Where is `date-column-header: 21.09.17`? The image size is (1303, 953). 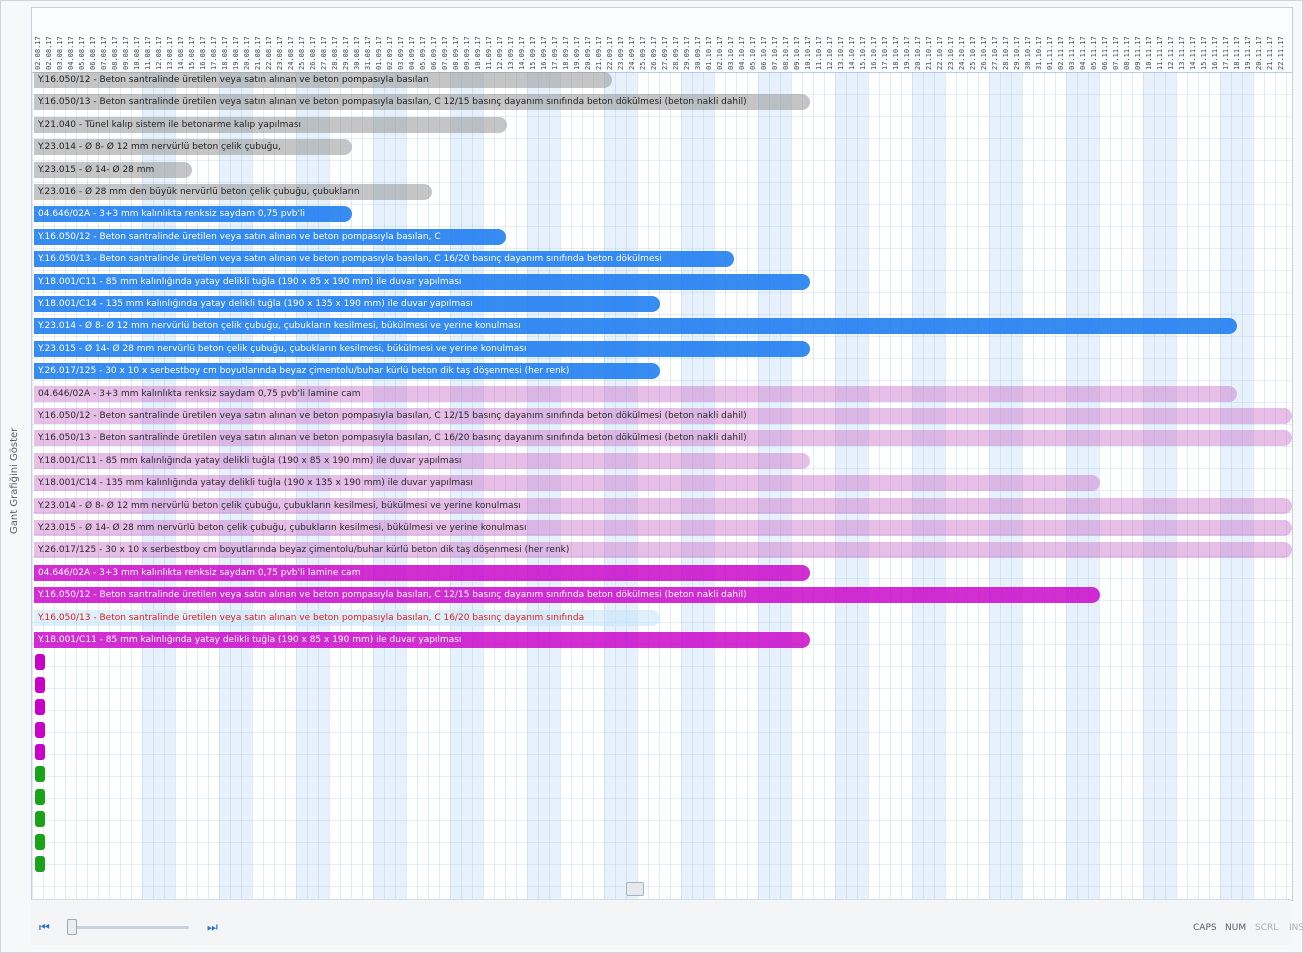 date-column-header: 21.09.17 is located at coordinates (599, 53).